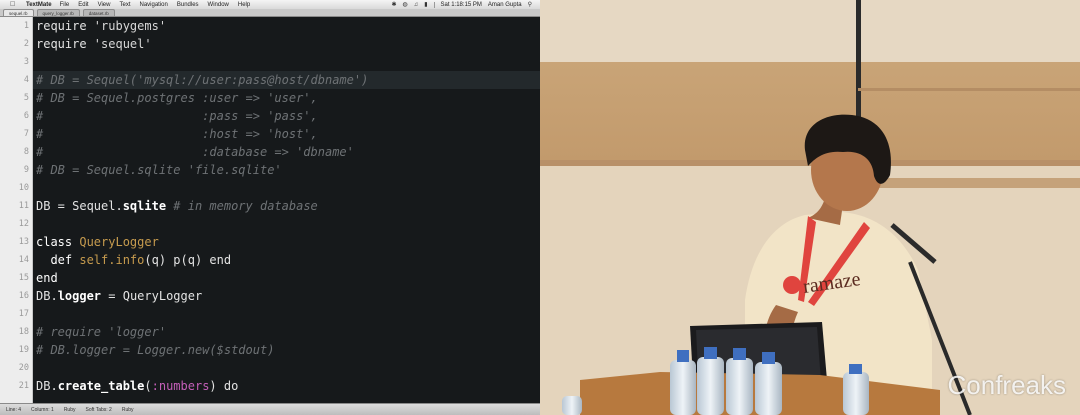 The width and height of the screenshot is (1080, 415). I want to click on status-language: Ruby, so click(70, 410).